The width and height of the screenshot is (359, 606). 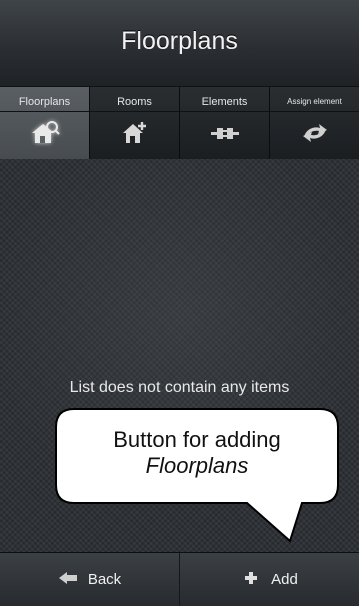 What do you see at coordinates (104, 579) in the screenshot?
I see `back-label: Back` at bounding box center [104, 579].